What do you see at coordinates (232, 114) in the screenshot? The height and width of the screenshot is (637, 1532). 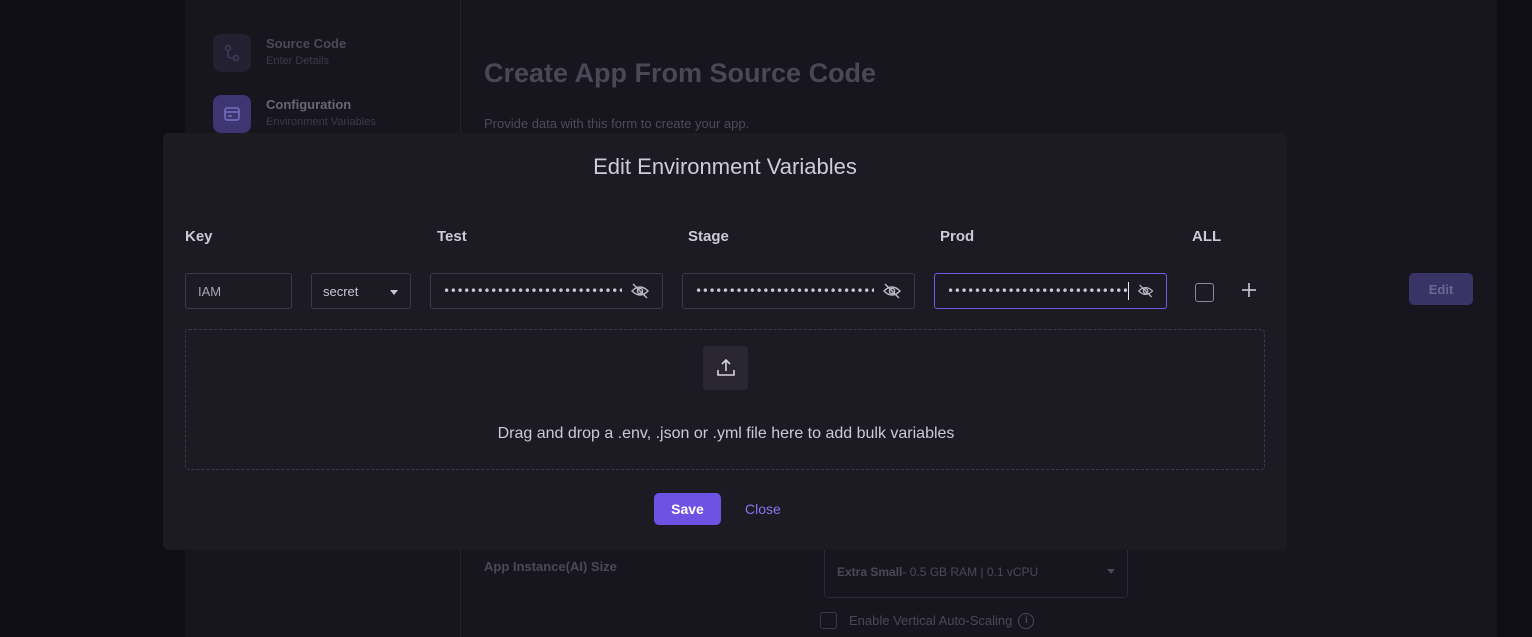 I see `configuration-icon` at bounding box center [232, 114].